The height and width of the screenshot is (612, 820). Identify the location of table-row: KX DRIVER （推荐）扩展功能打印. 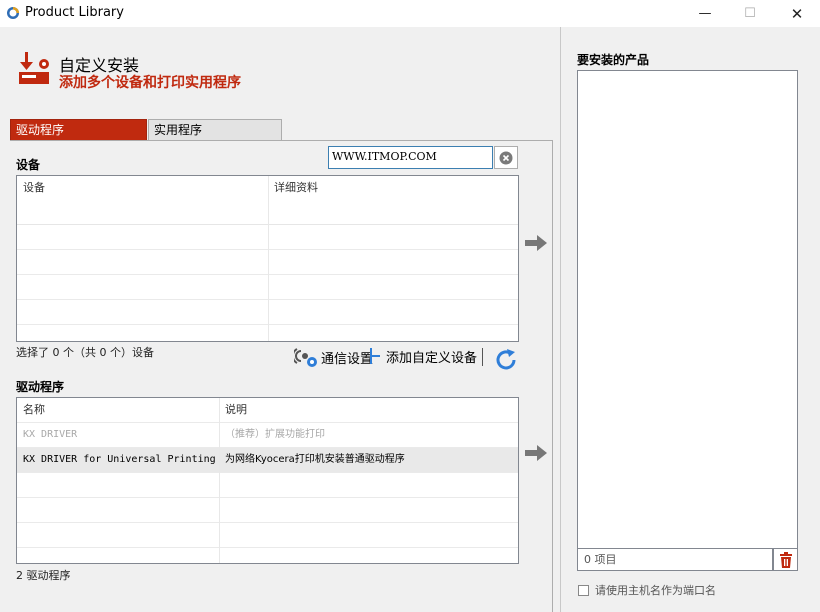
(267, 435).